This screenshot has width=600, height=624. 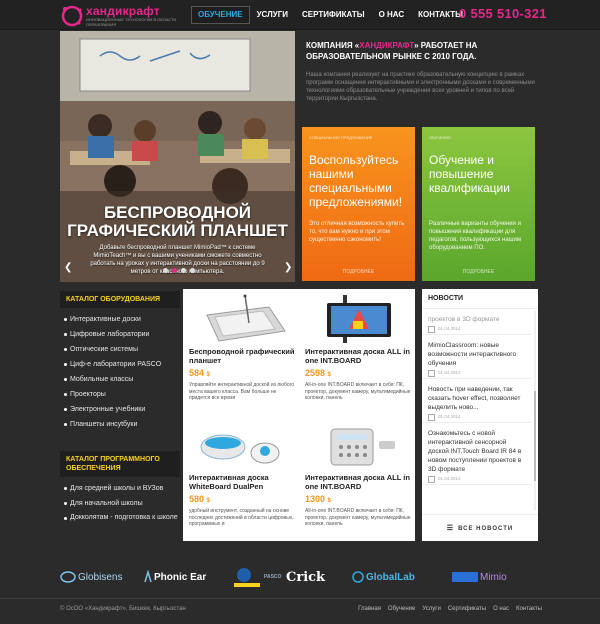 I want to click on partner-logo-globisens: Globisens, so click(x=91, y=577).